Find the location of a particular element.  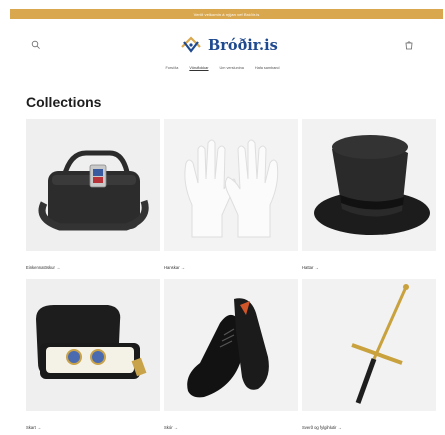

site-logo: Bróðir.is is located at coordinates (229, 45).